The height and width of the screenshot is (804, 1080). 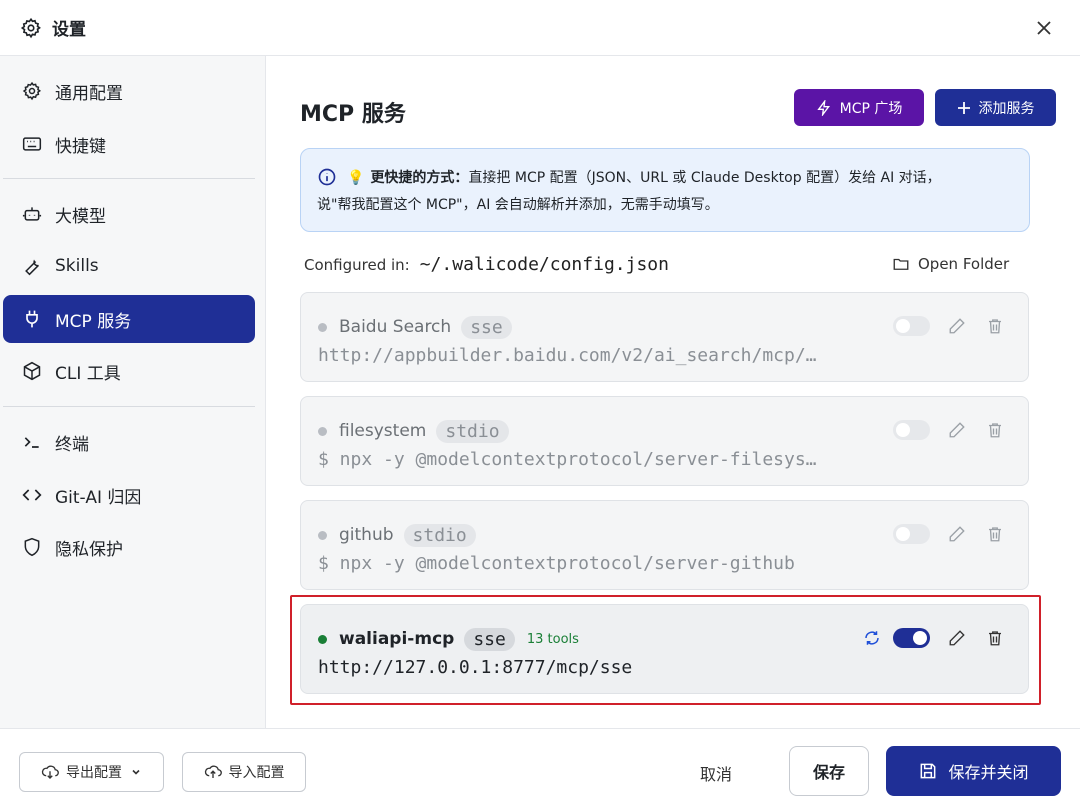 I want to click on info-icon, so click(x=328, y=178).